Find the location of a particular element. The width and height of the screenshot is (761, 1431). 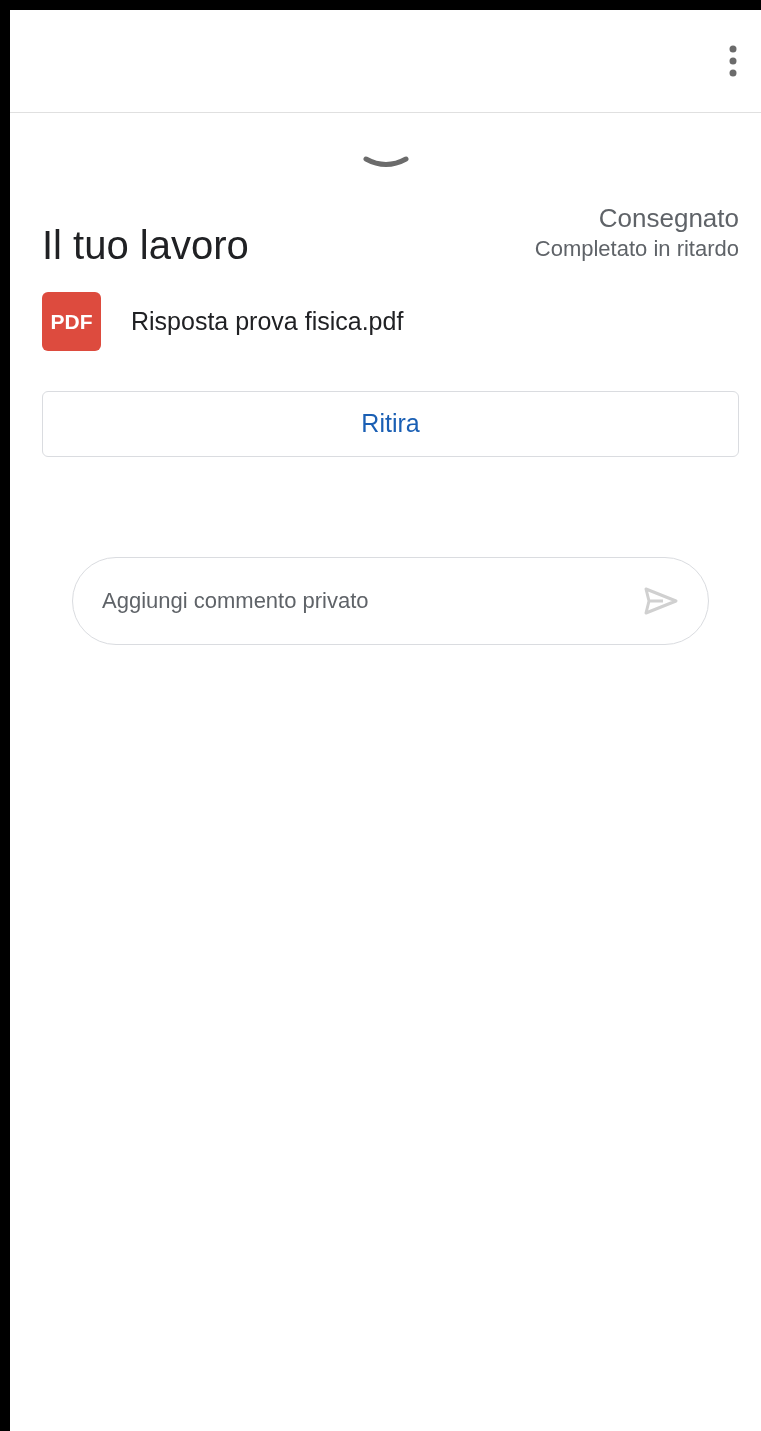

attachment-name: Risposta prova fisica.pdf is located at coordinates (267, 321).